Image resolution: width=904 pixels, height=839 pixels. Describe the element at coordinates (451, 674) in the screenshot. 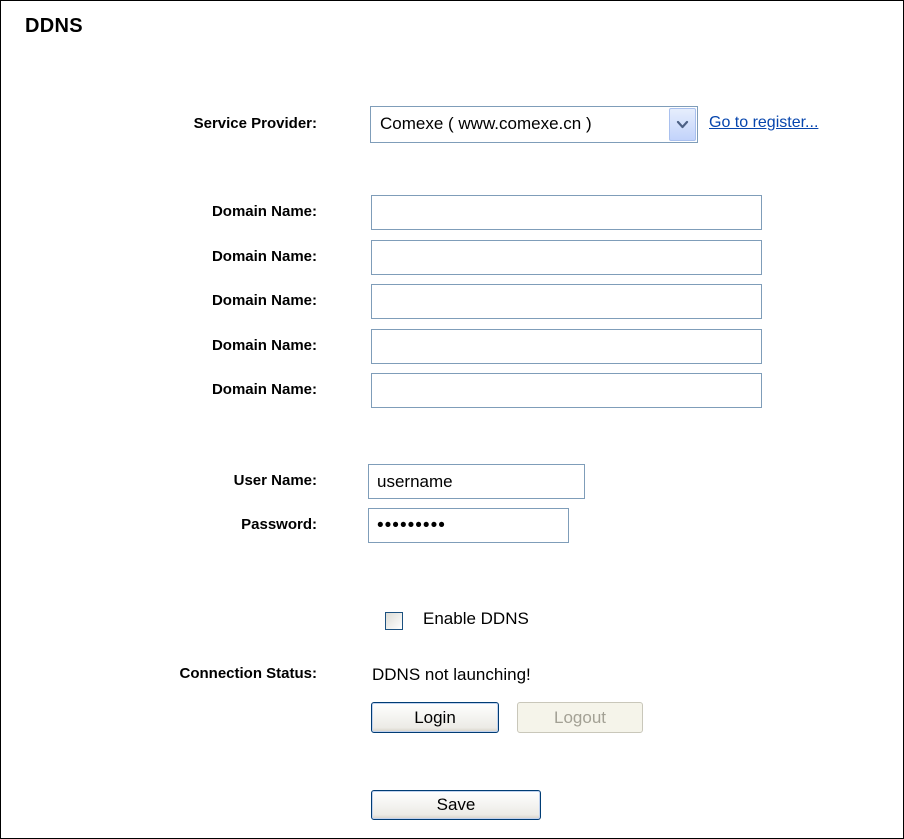

I see `connection-status-value: DDNS not launching!` at that location.